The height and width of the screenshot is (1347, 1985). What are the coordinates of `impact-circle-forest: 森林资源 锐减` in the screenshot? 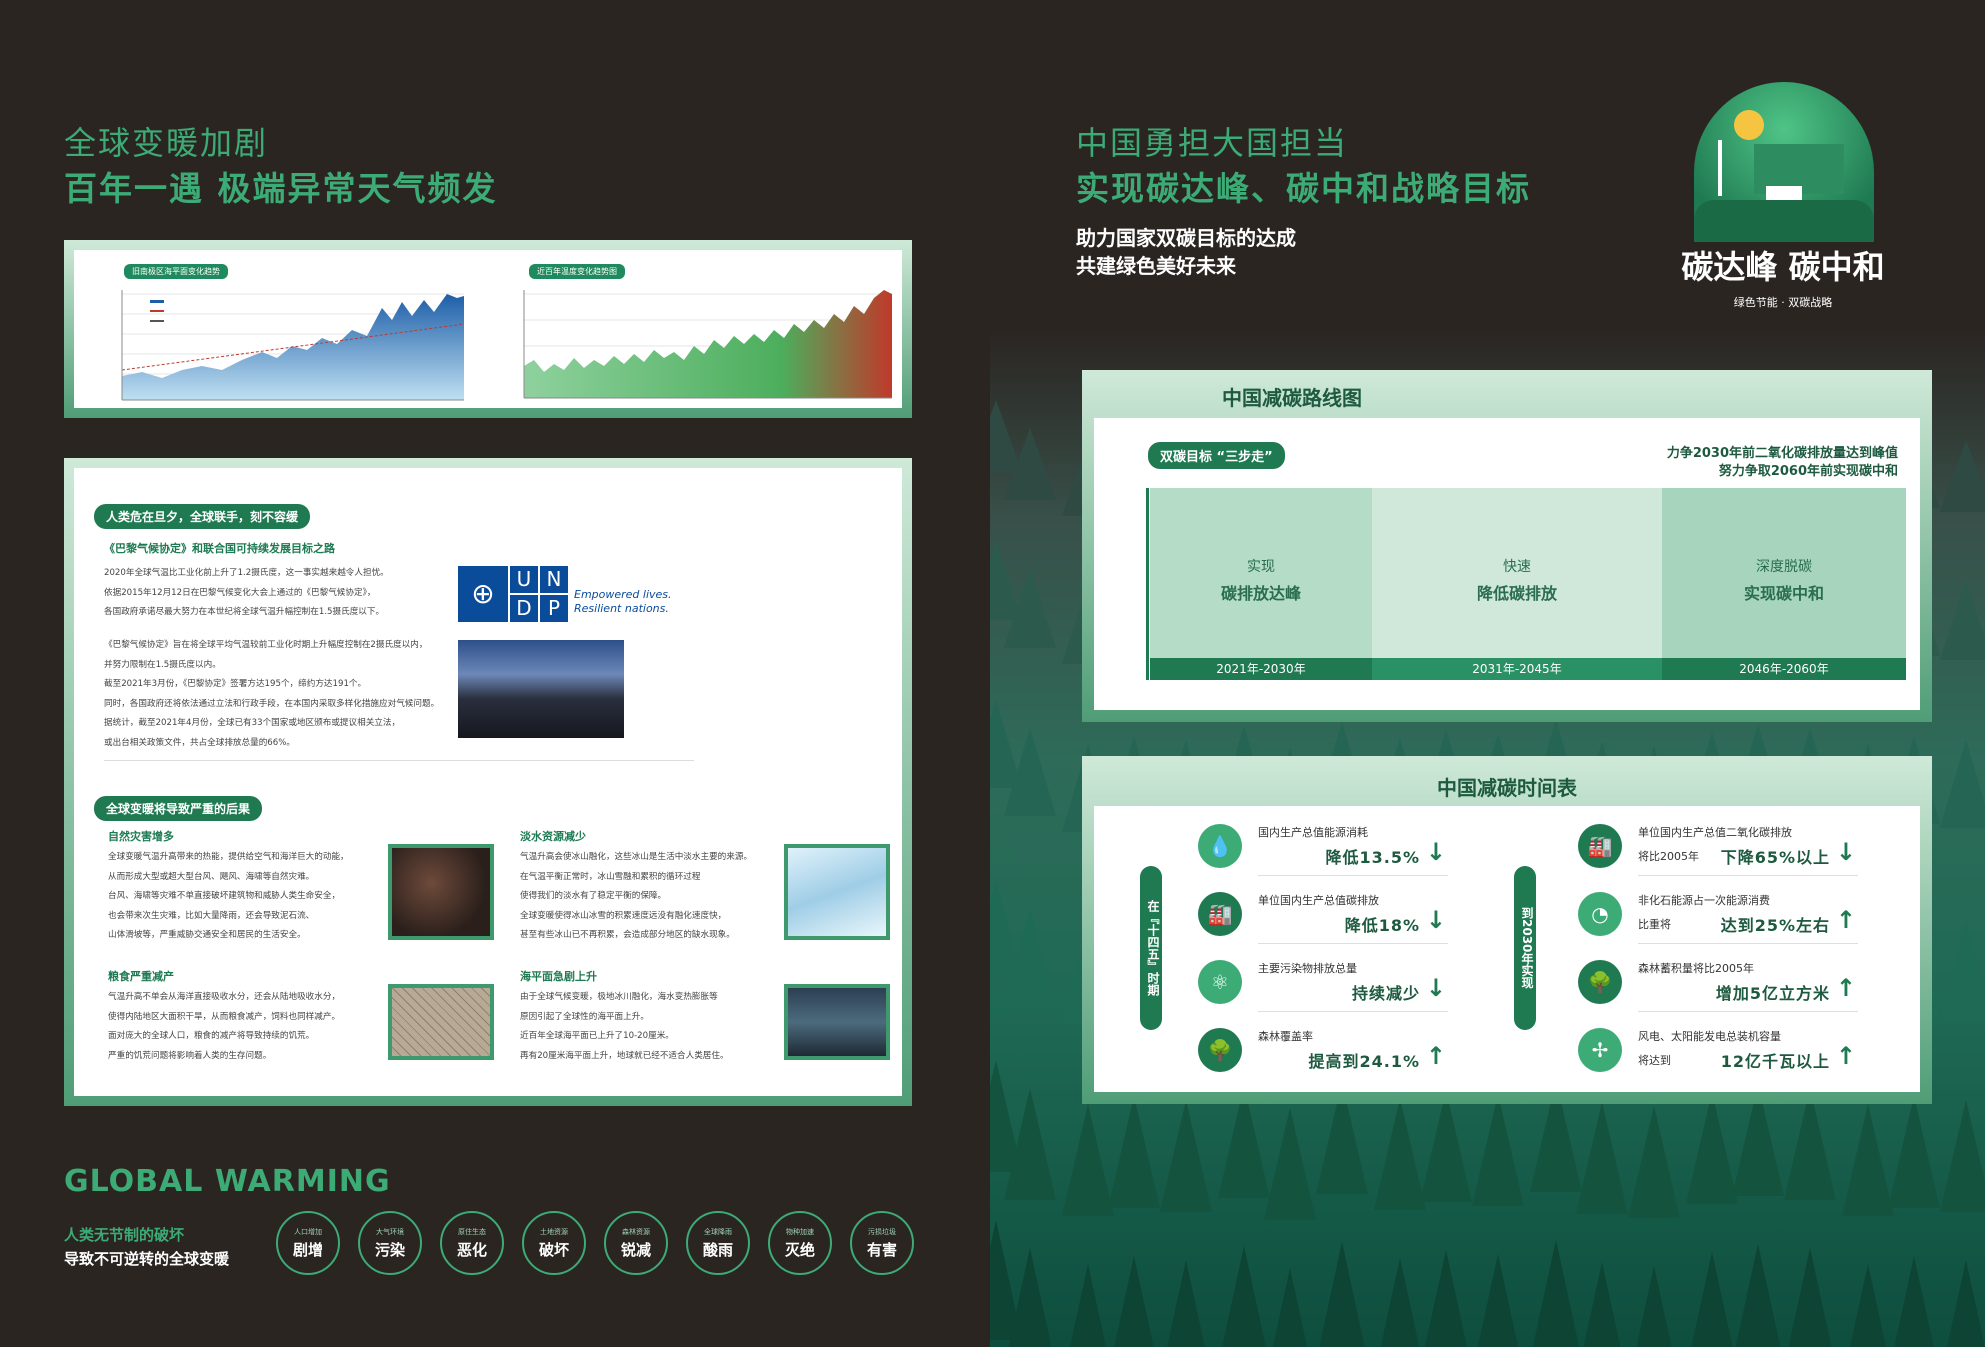 It's located at (636, 1243).